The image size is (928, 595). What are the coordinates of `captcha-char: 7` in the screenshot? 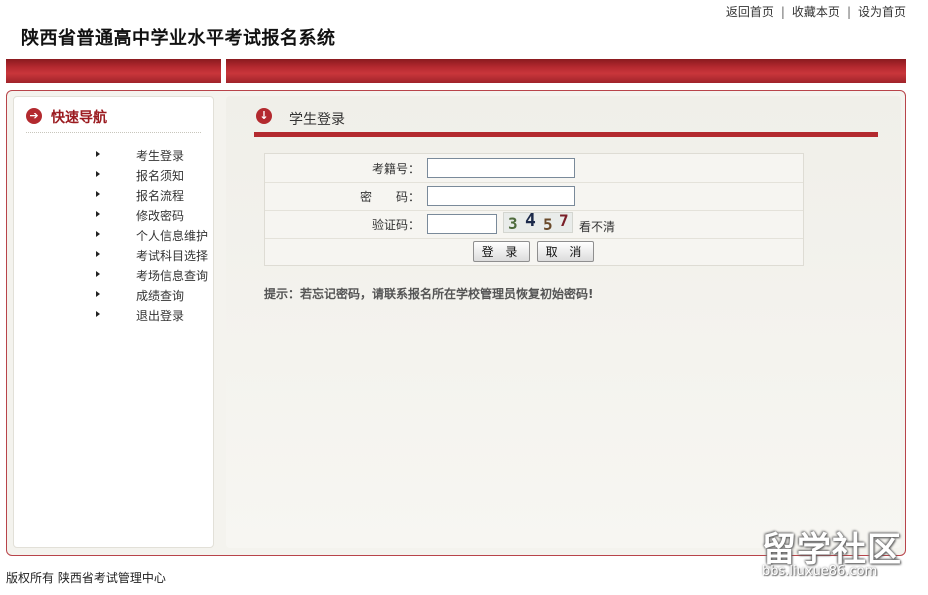 It's located at (564, 220).